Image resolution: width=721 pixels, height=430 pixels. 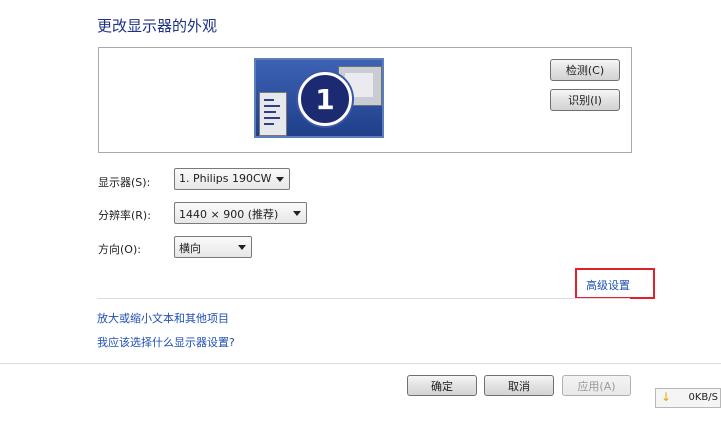 What do you see at coordinates (615, 283) in the screenshot?
I see `highlight-annotation-box` at bounding box center [615, 283].